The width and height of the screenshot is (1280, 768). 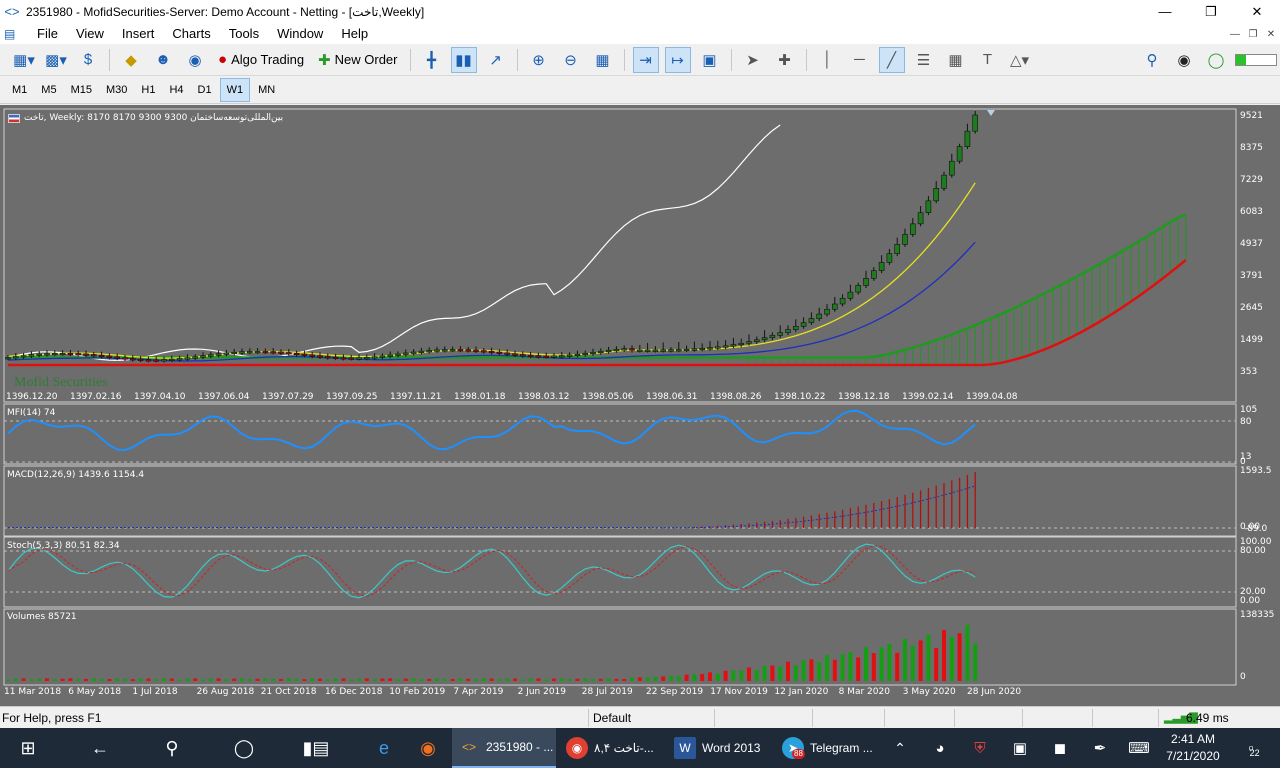 What do you see at coordinates (24, 60) in the screenshot?
I see `new-chart-icon: ▦▾` at bounding box center [24, 60].